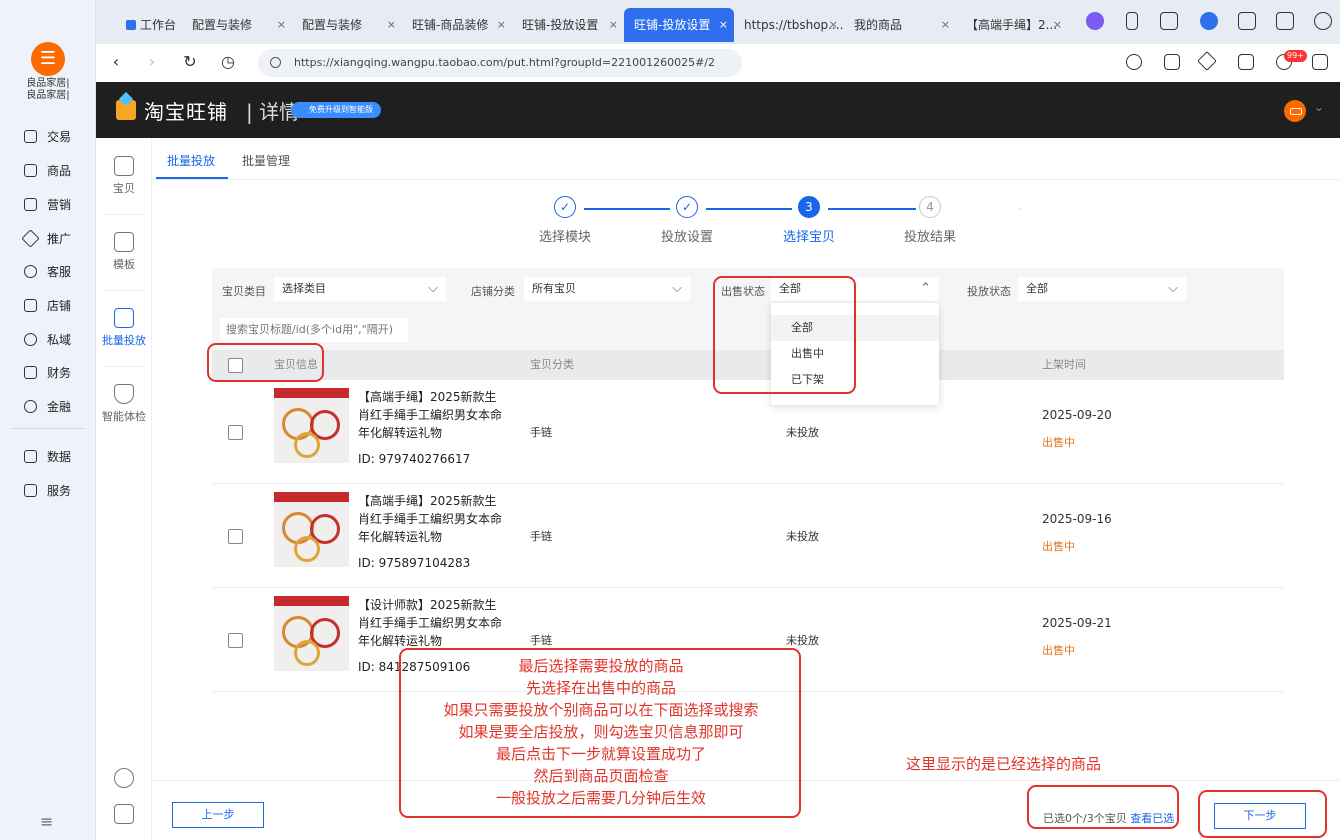  What do you see at coordinates (46, 821) in the screenshot?
I see `menu-icon: ≡` at bounding box center [46, 821].